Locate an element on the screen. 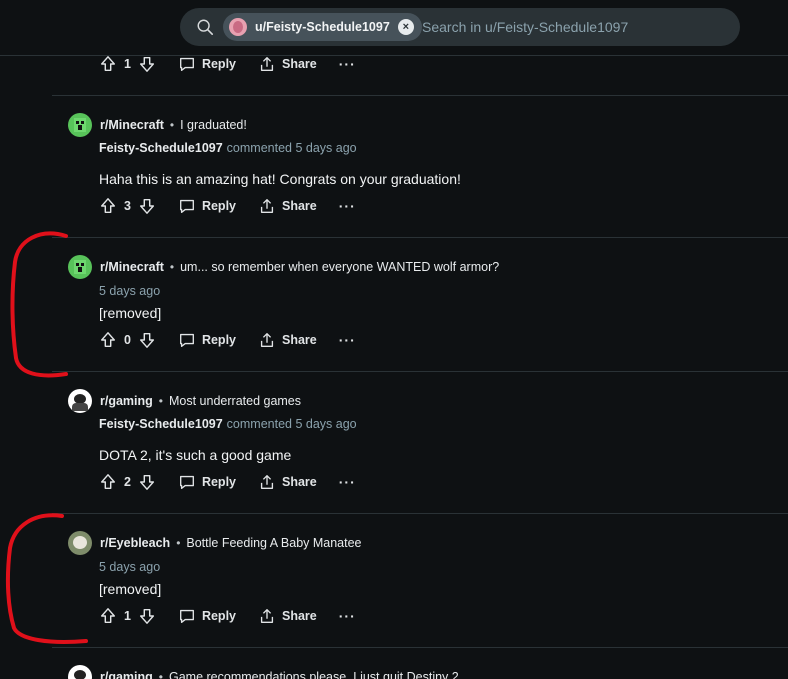 The width and height of the screenshot is (788, 679). clear-filter-icon: × is located at coordinates (405, 27).